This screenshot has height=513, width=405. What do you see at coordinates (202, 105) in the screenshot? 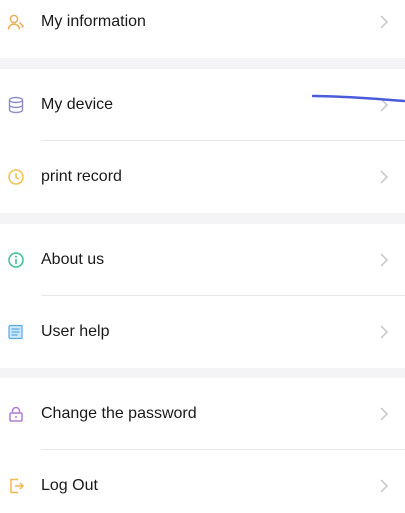
I see `menu-item-my-device: My device` at bounding box center [202, 105].